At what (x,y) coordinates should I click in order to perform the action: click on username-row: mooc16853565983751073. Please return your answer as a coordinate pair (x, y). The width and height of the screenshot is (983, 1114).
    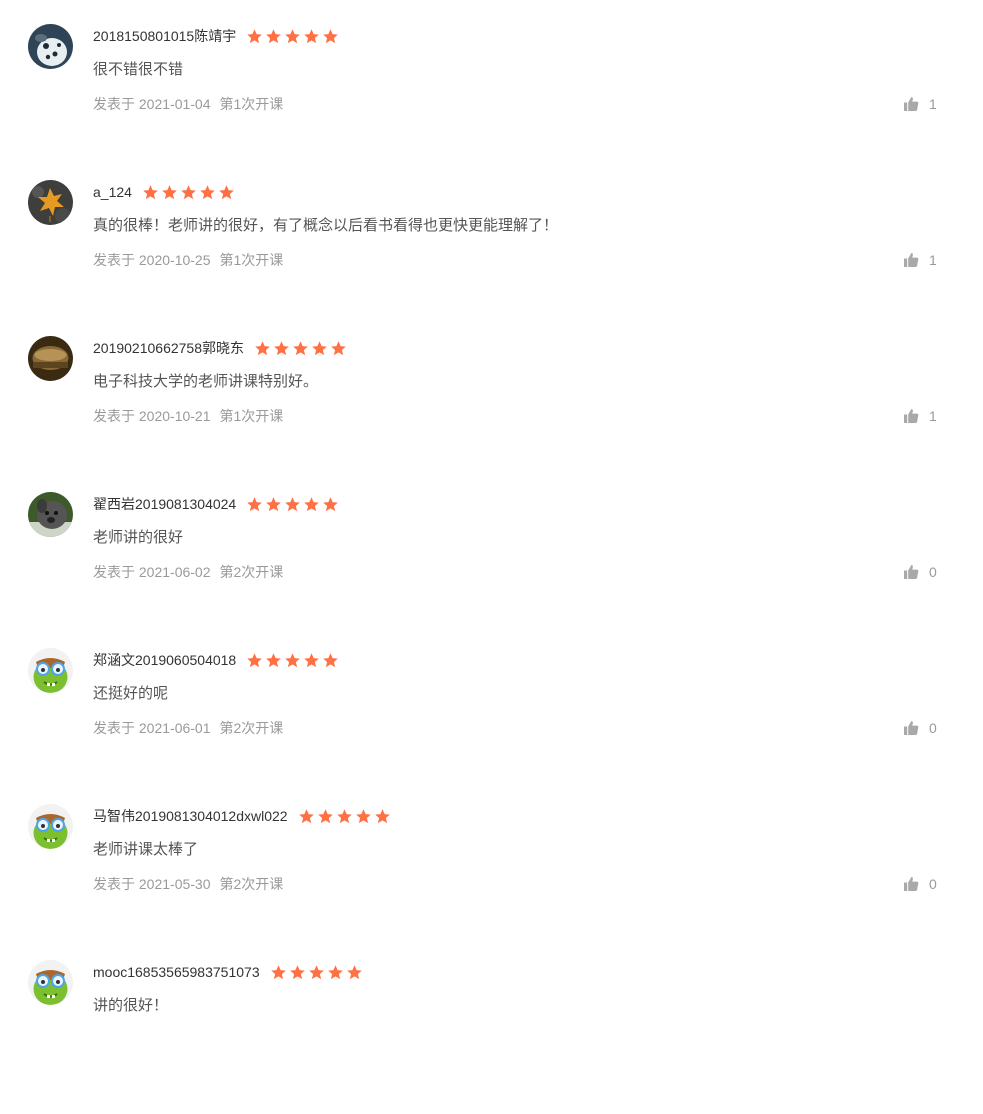
    Looking at the image, I should click on (228, 972).